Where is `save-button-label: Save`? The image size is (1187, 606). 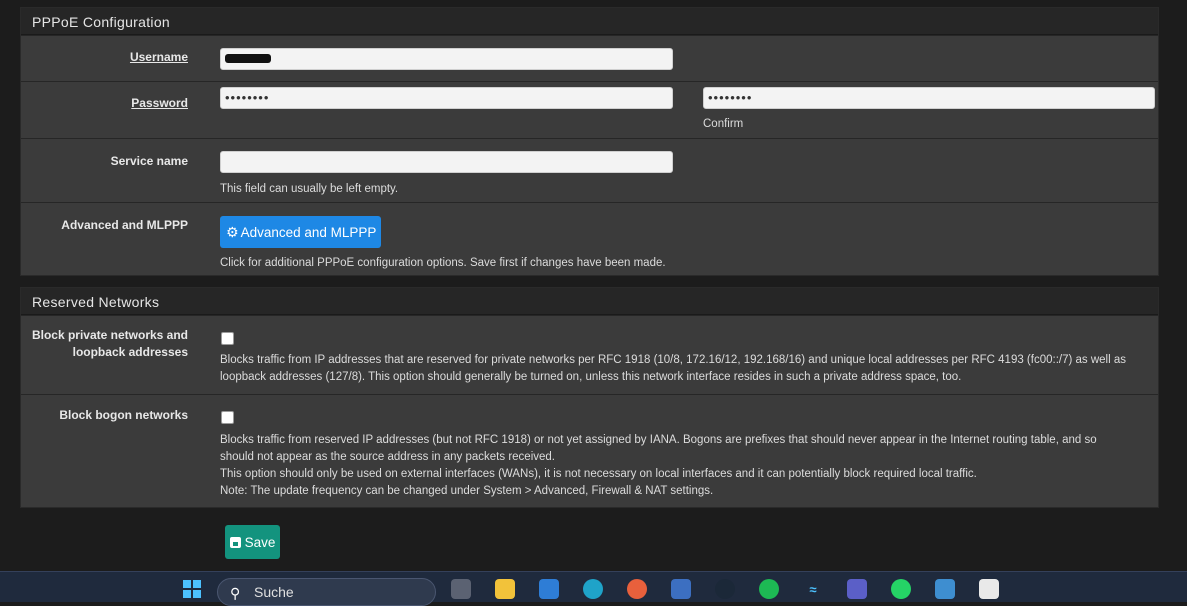 save-button-label: Save is located at coordinates (260, 542).